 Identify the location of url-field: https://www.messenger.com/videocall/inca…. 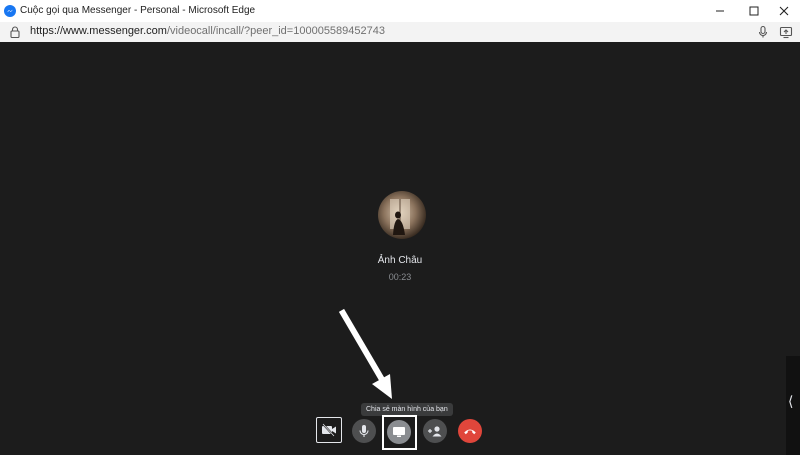
(207, 31).